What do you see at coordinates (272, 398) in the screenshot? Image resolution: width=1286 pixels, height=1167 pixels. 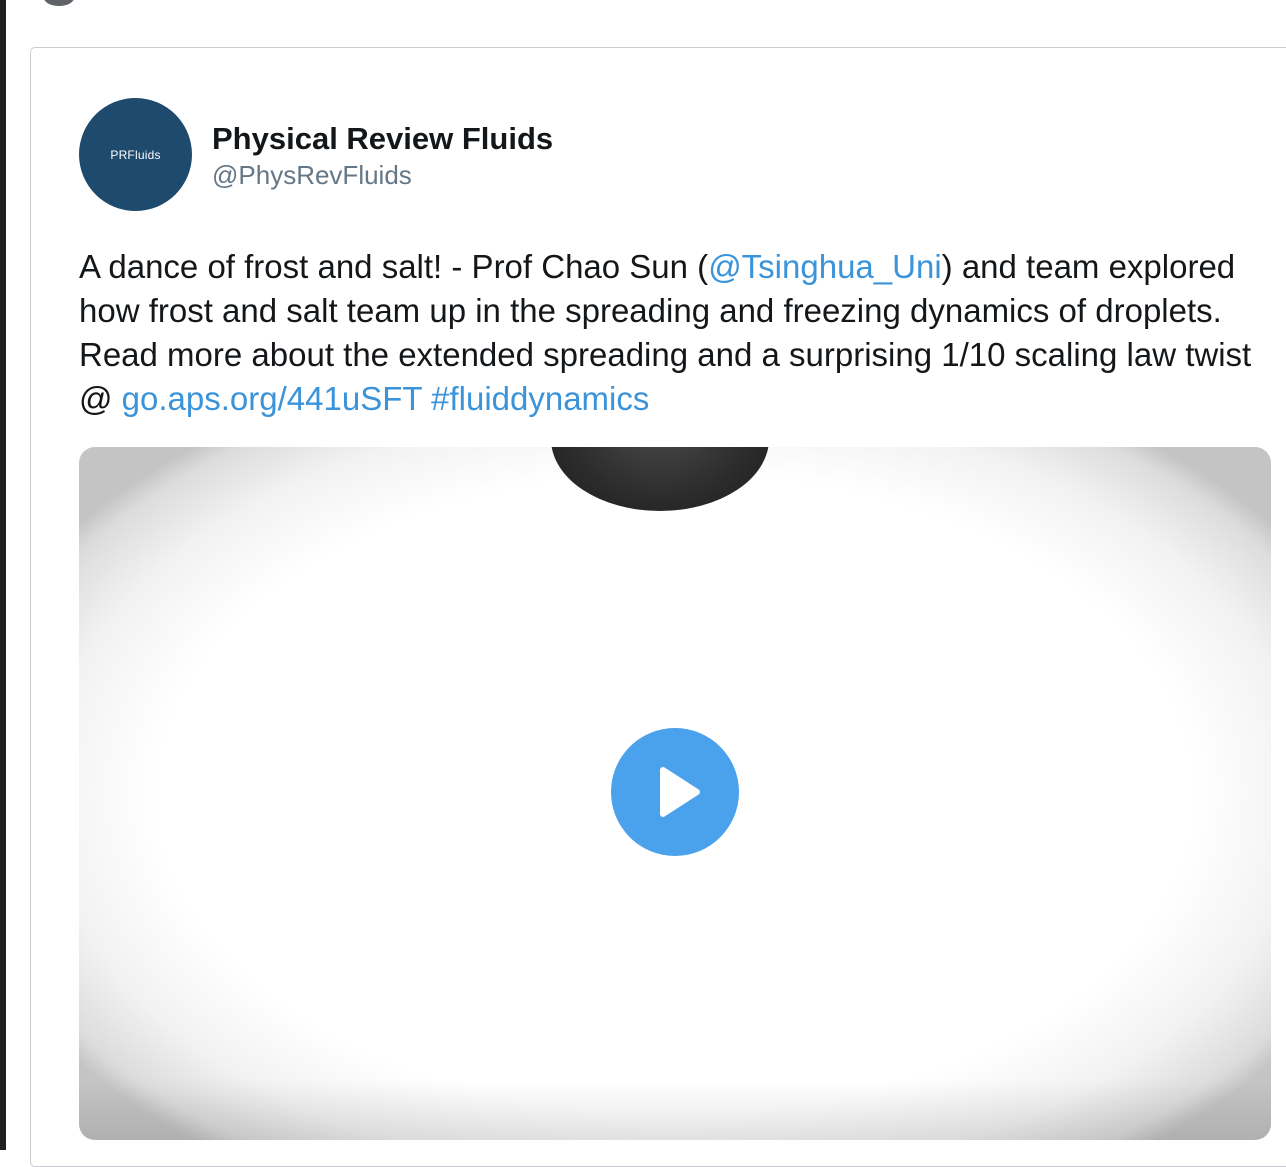 I see `url-link: go.aps.org/441uSFT` at bounding box center [272, 398].